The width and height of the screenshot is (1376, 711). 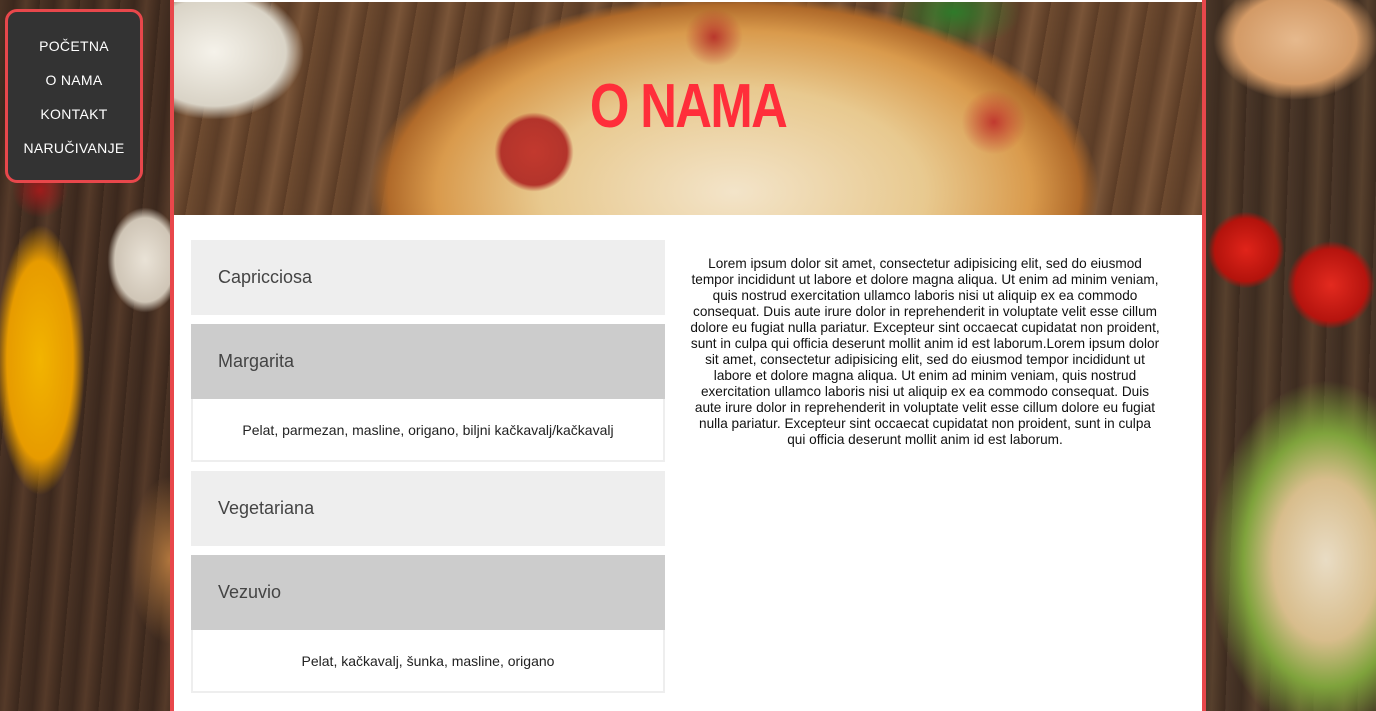 What do you see at coordinates (1291, 355) in the screenshot?
I see `right-background-image` at bounding box center [1291, 355].